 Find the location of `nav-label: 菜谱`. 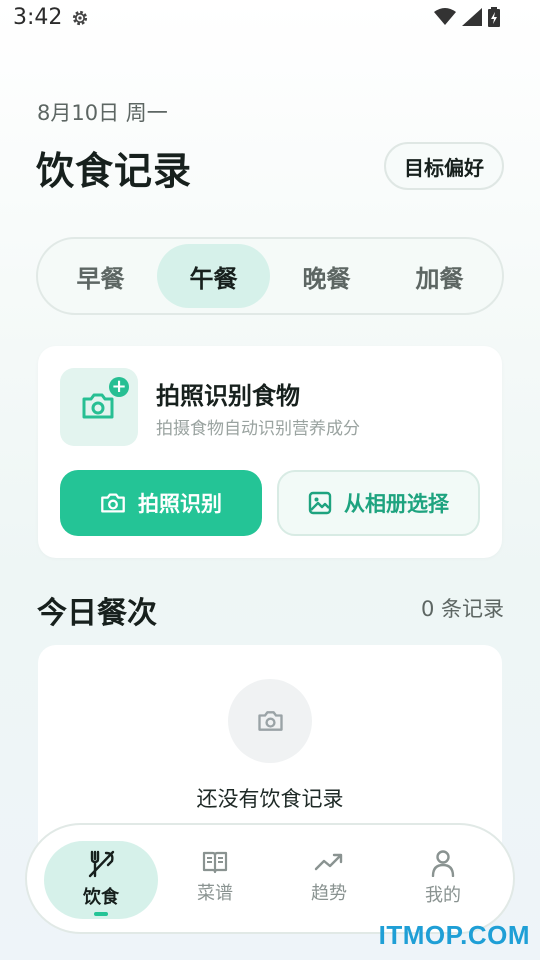

nav-label: 菜谱 is located at coordinates (215, 893).